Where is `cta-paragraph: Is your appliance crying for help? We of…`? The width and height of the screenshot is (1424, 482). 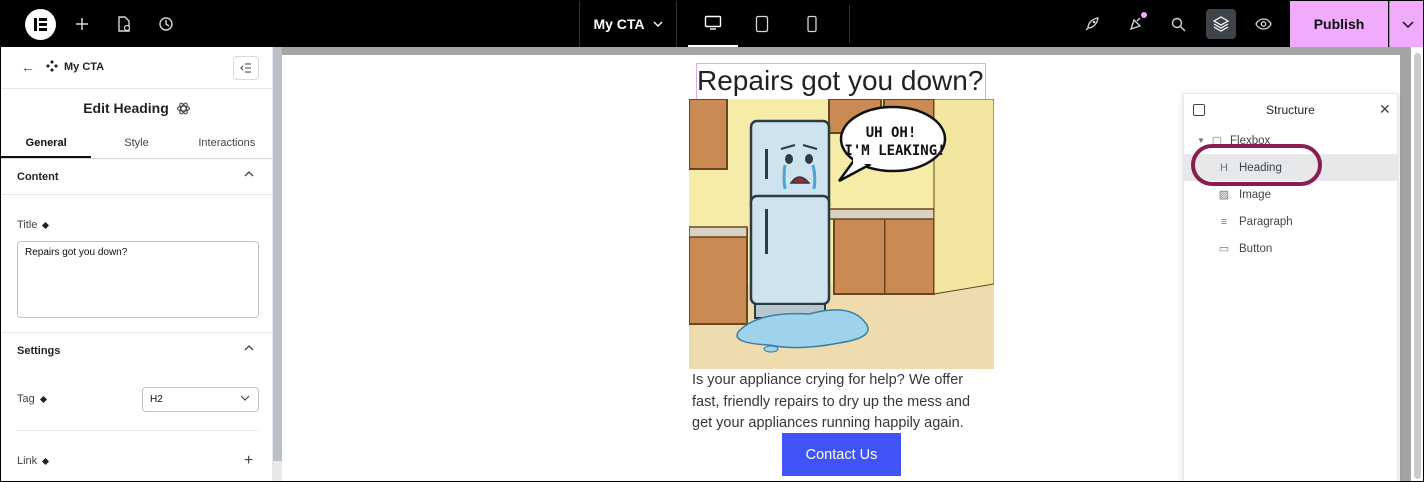 cta-paragraph: Is your appliance crying for help? We of… is located at coordinates (842, 402).